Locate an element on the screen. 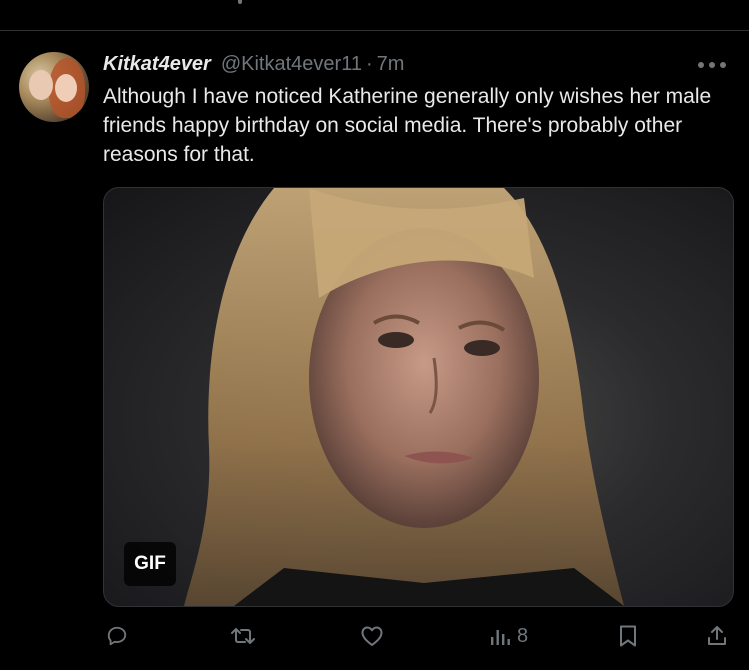 Image resolution: width=749 pixels, height=670 pixels. post-divider is located at coordinates (374, 30).